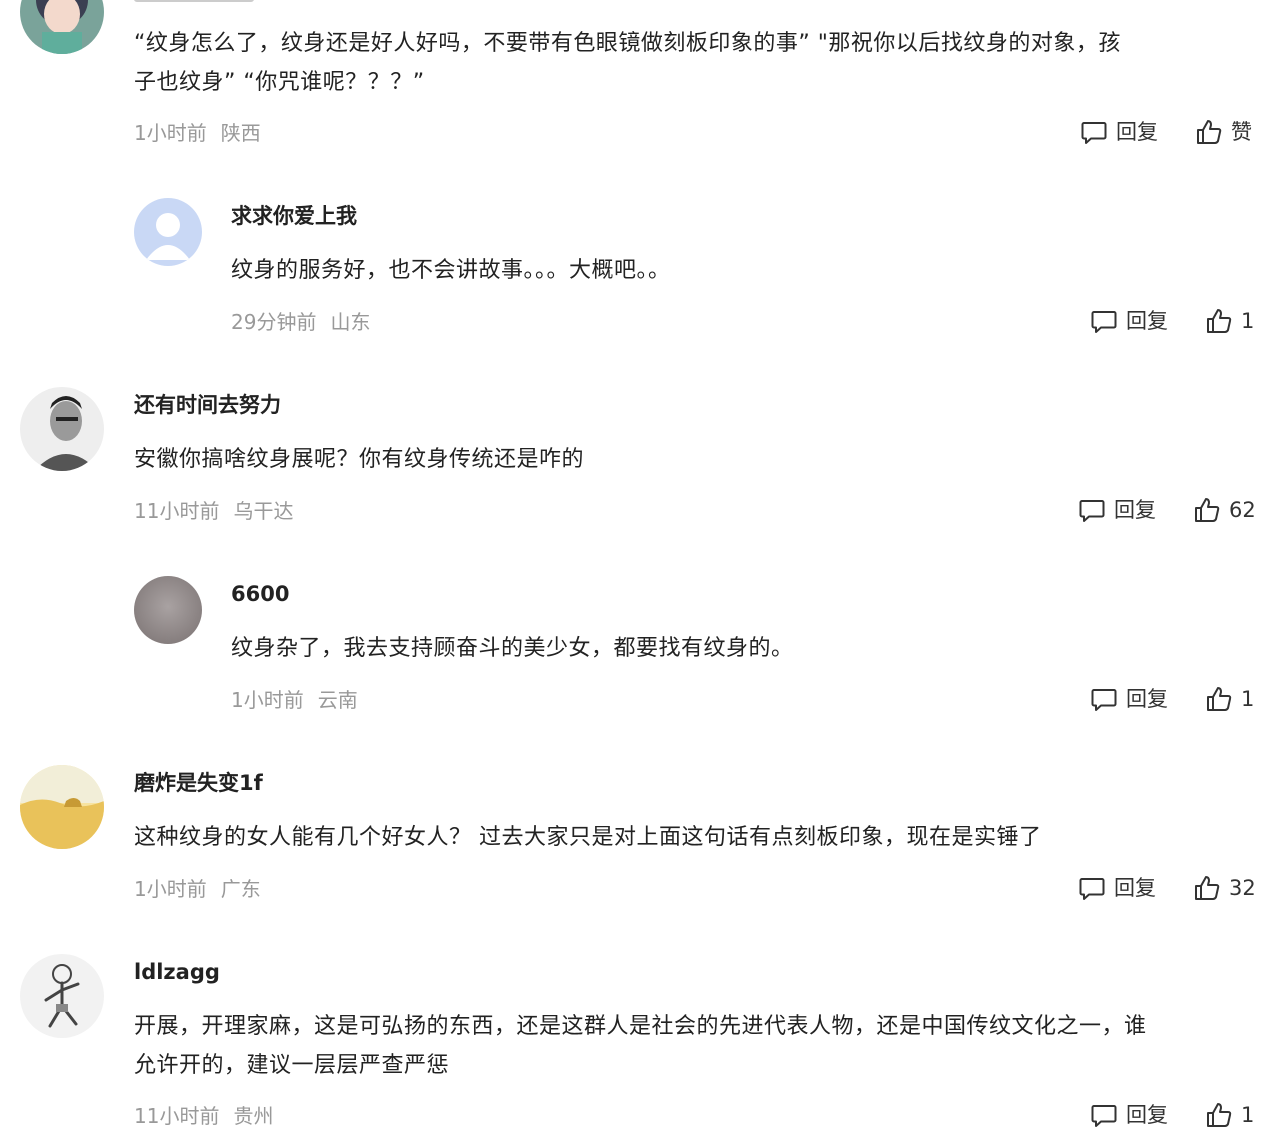 This screenshot has width=1280, height=1135. I want to click on comment-text: 安徽你搞啥纹身展呢？你有纹身传统还是咋的, so click(359, 459).